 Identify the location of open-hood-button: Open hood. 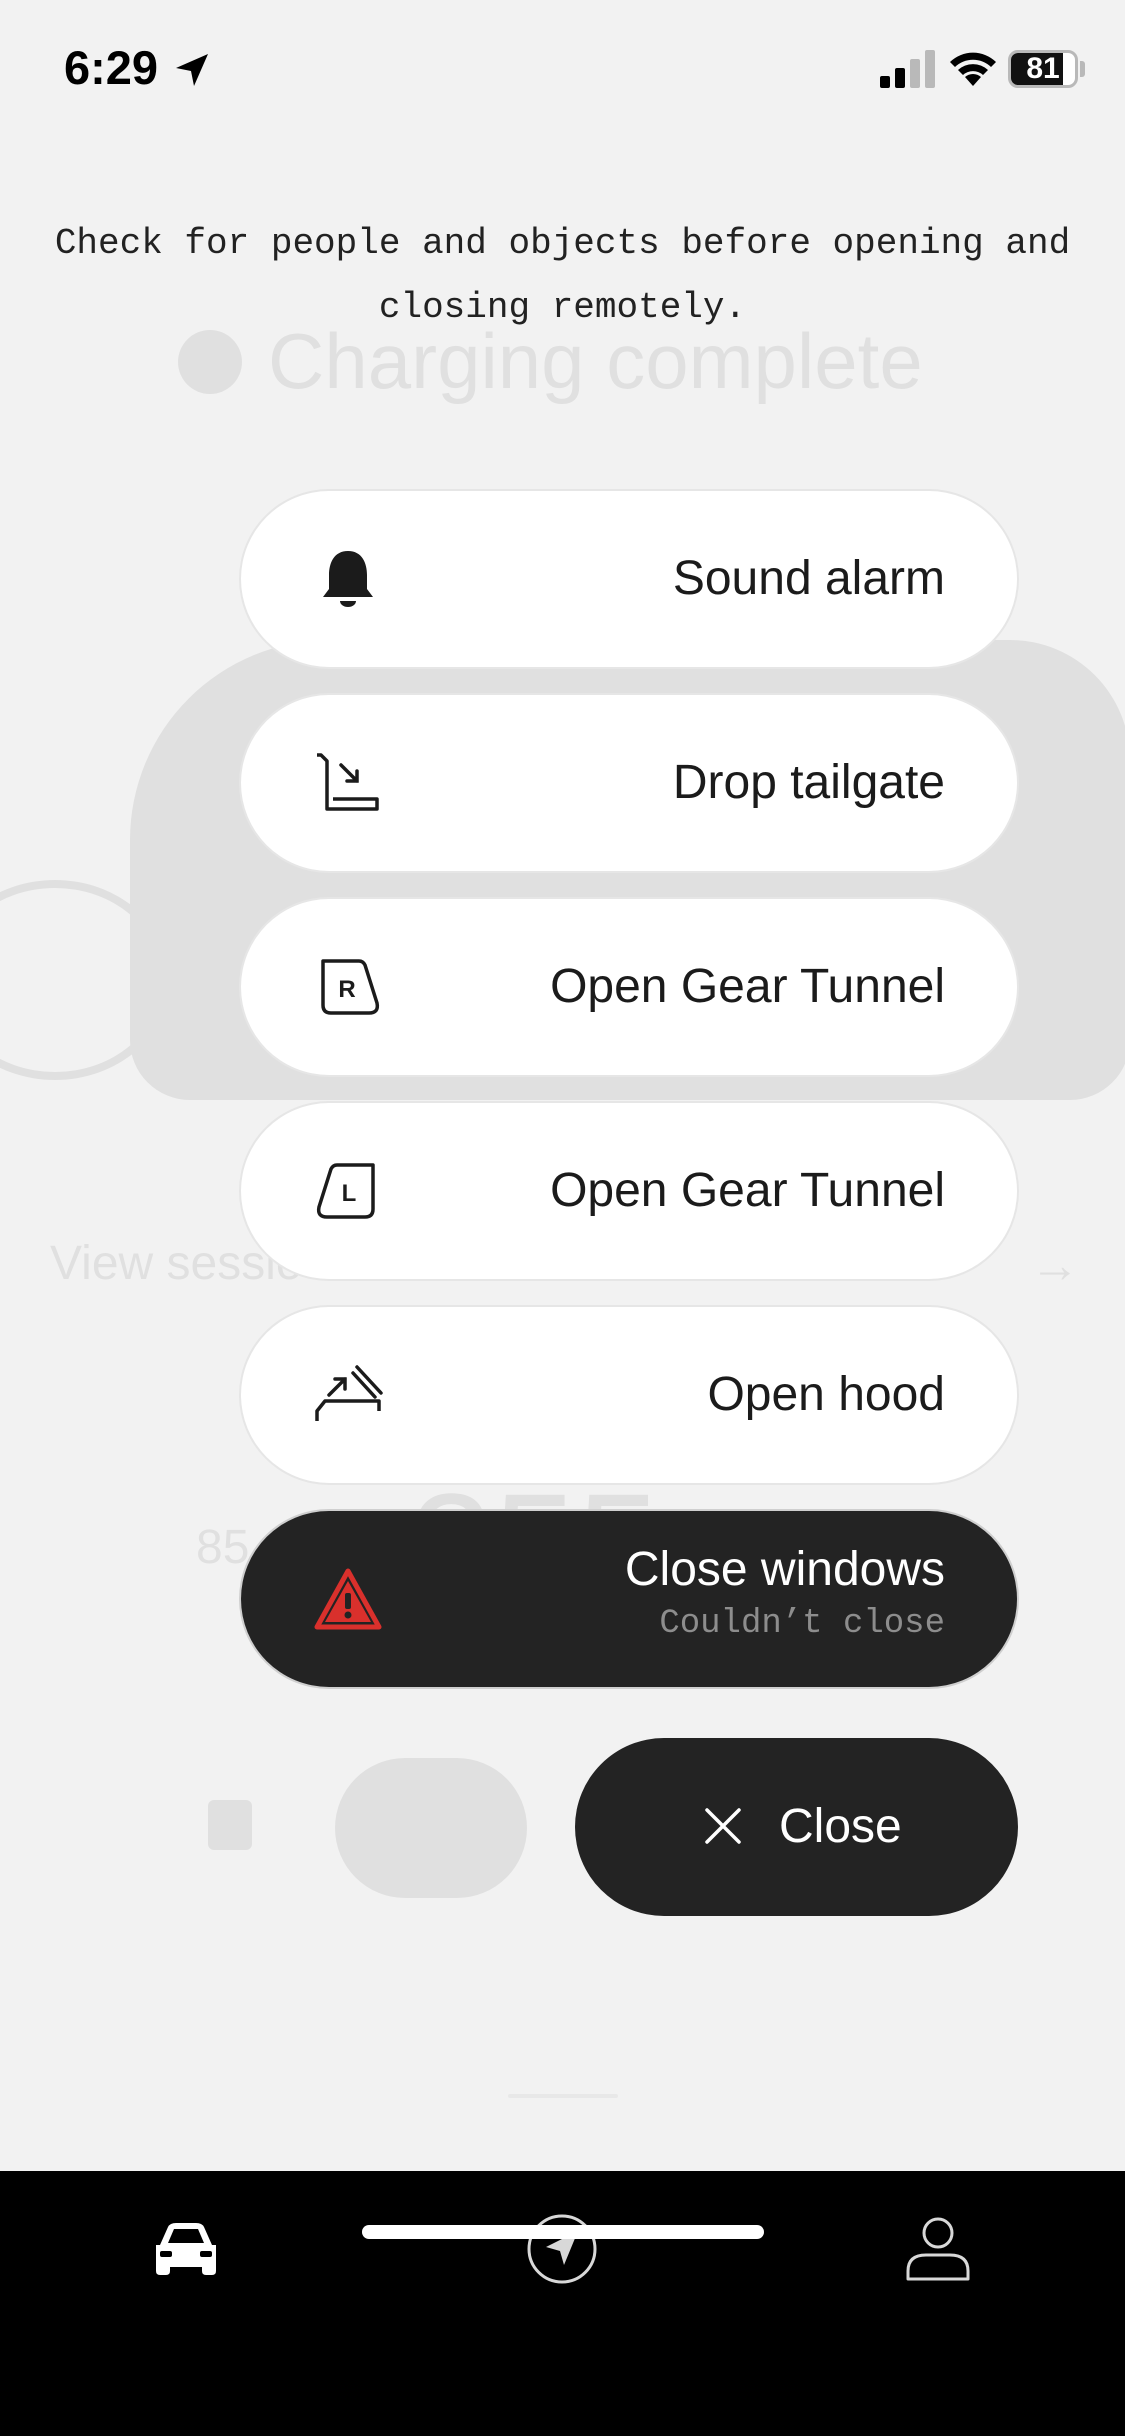
(629, 1395).